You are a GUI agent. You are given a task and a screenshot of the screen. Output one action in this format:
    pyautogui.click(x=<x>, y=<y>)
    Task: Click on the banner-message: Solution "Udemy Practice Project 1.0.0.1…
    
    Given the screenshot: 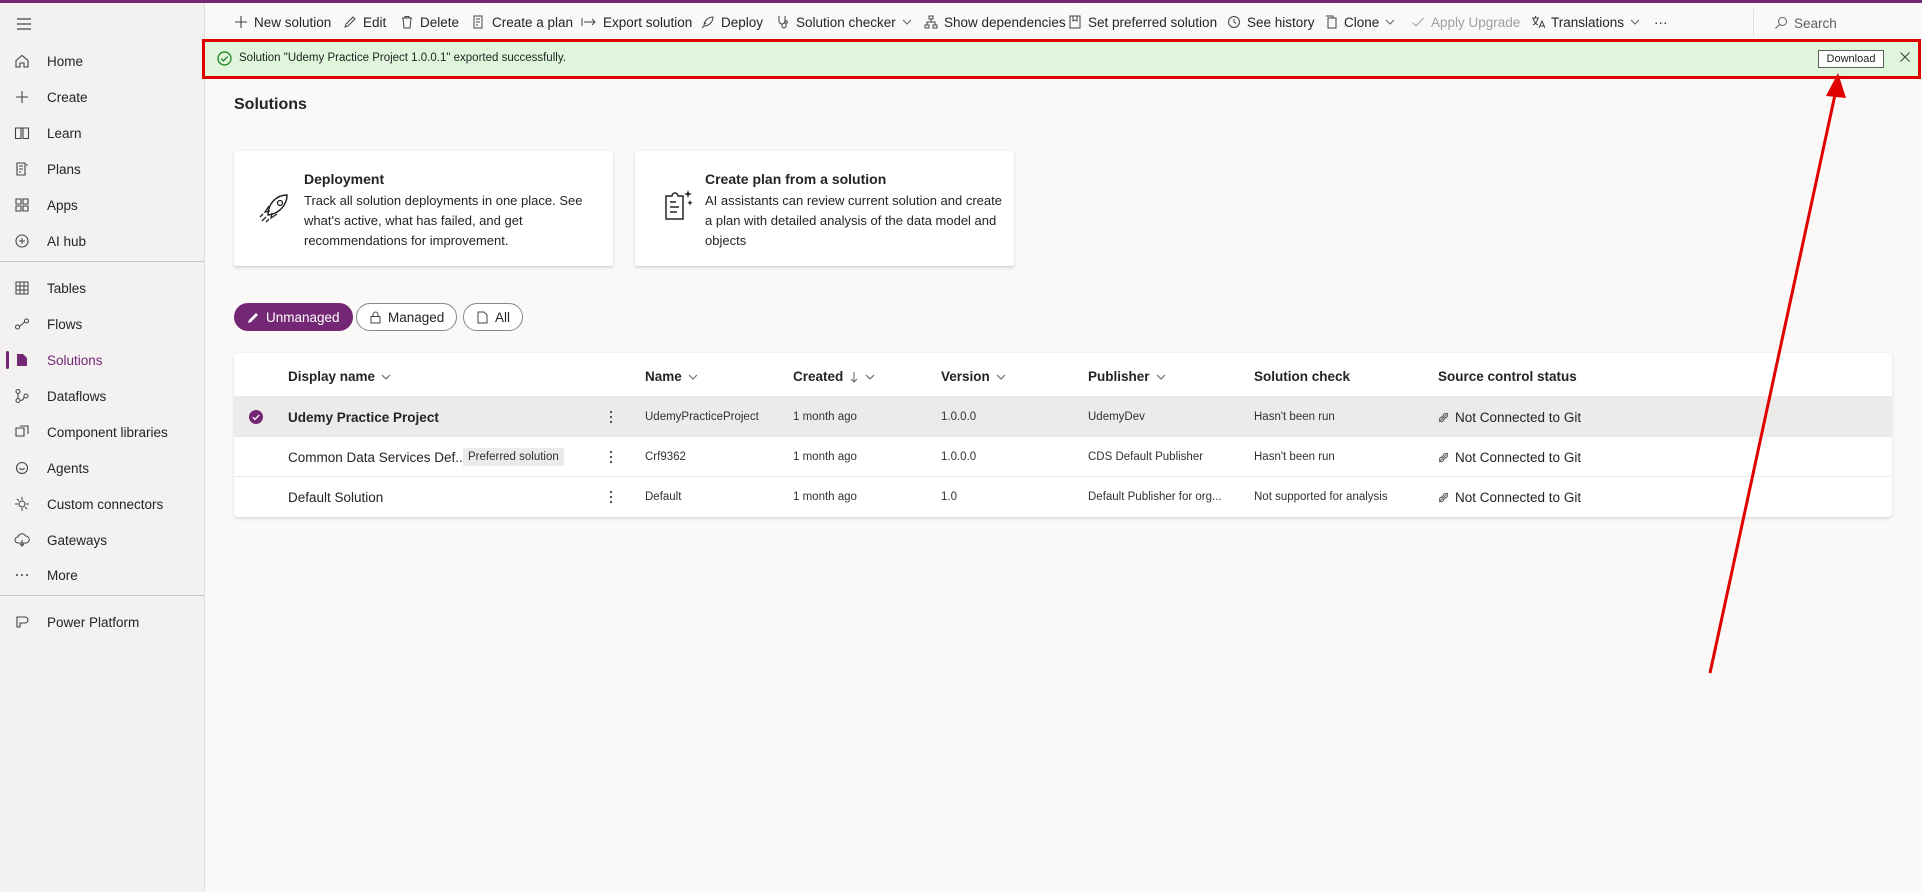 What is the action you would take?
    pyautogui.click(x=402, y=58)
    